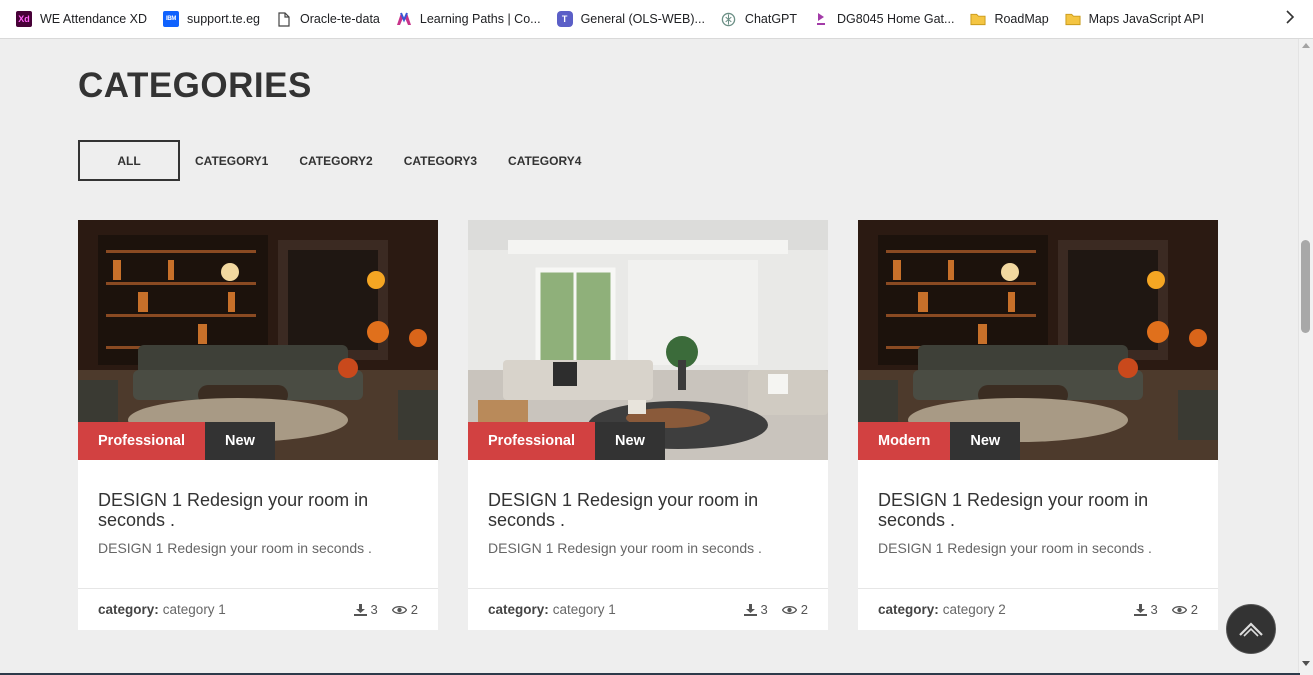 The width and height of the screenshot is (1313, 675). I want to click on bookmark-label: WE Attendance XD, so click(94, 19).